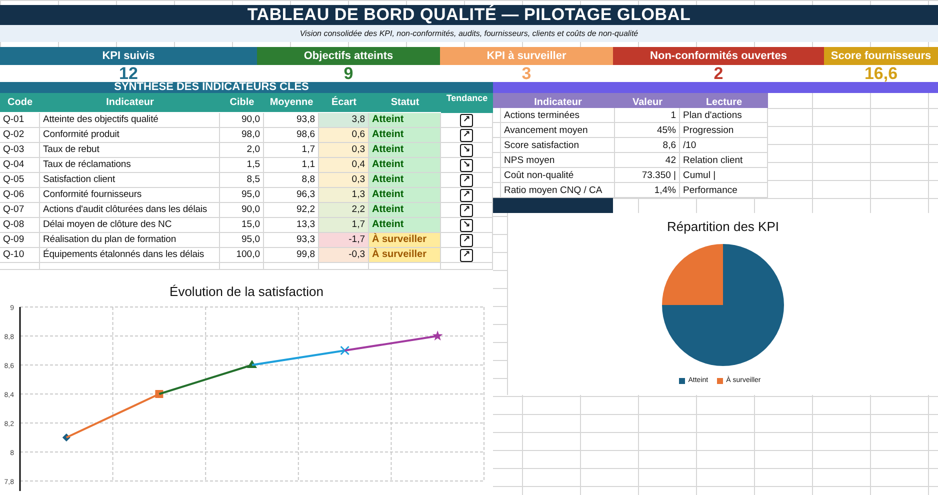  What do you see at coordinates (344, 255) in the screenshot?
I see `table-cell: -0,3` at bounding box center [344, 255].